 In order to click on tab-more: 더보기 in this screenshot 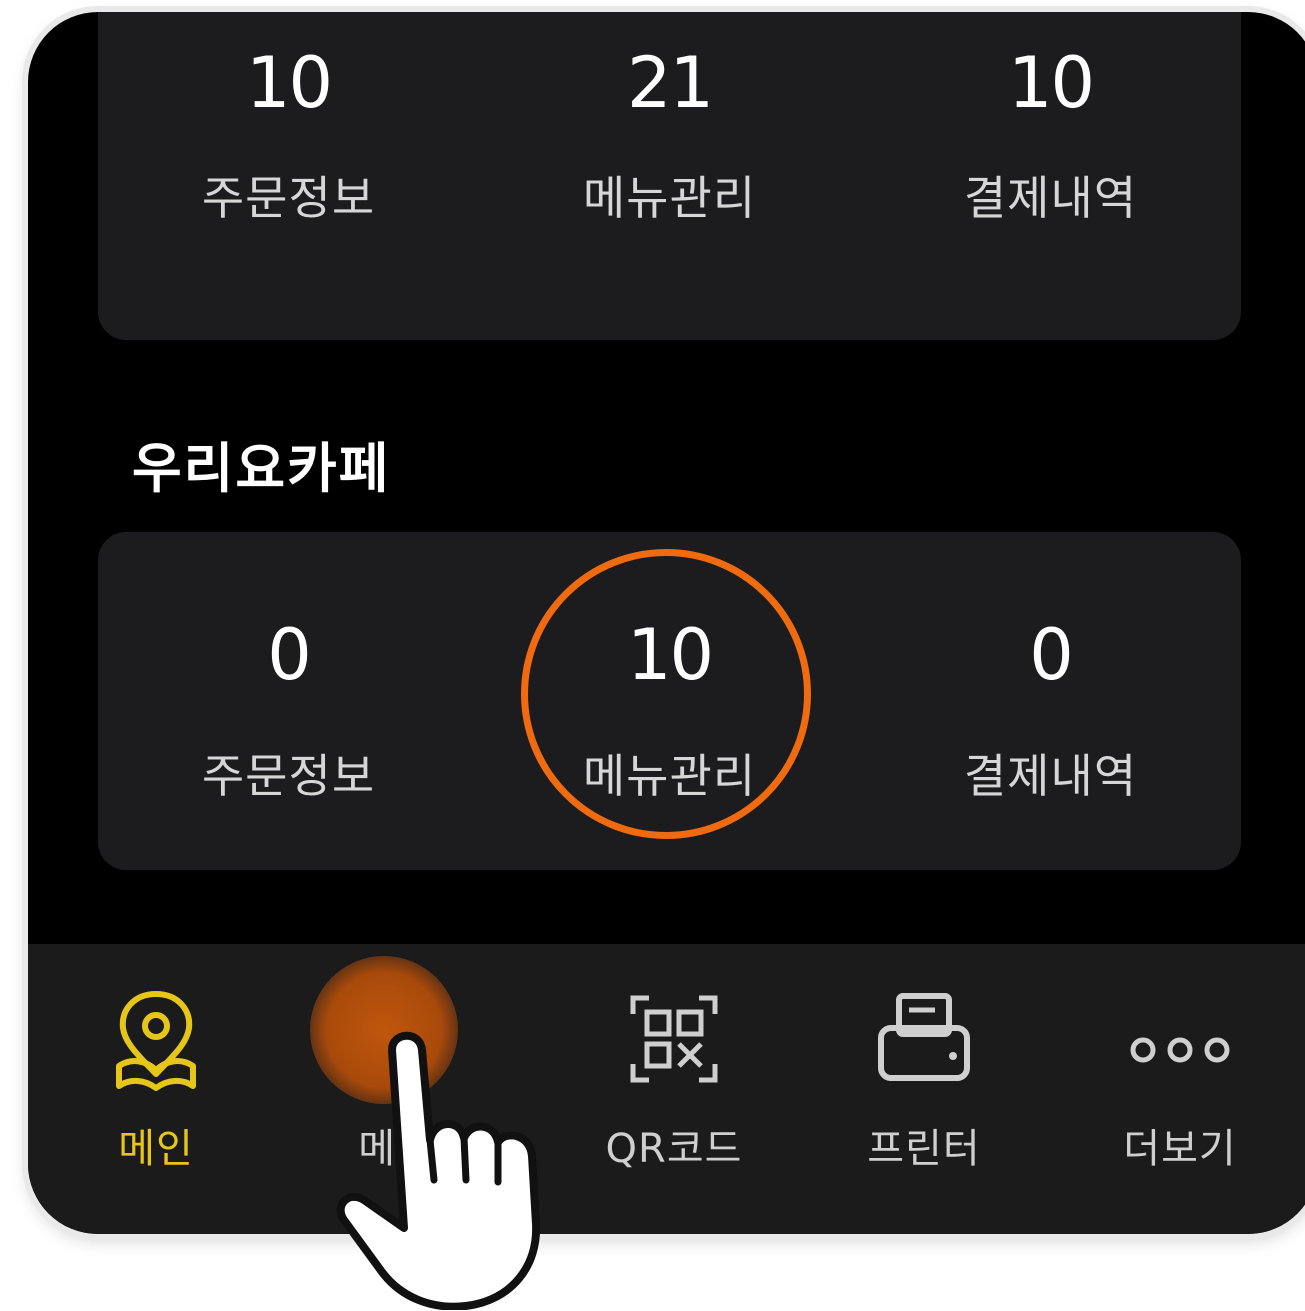, I will do `click(1180, 1079)`.